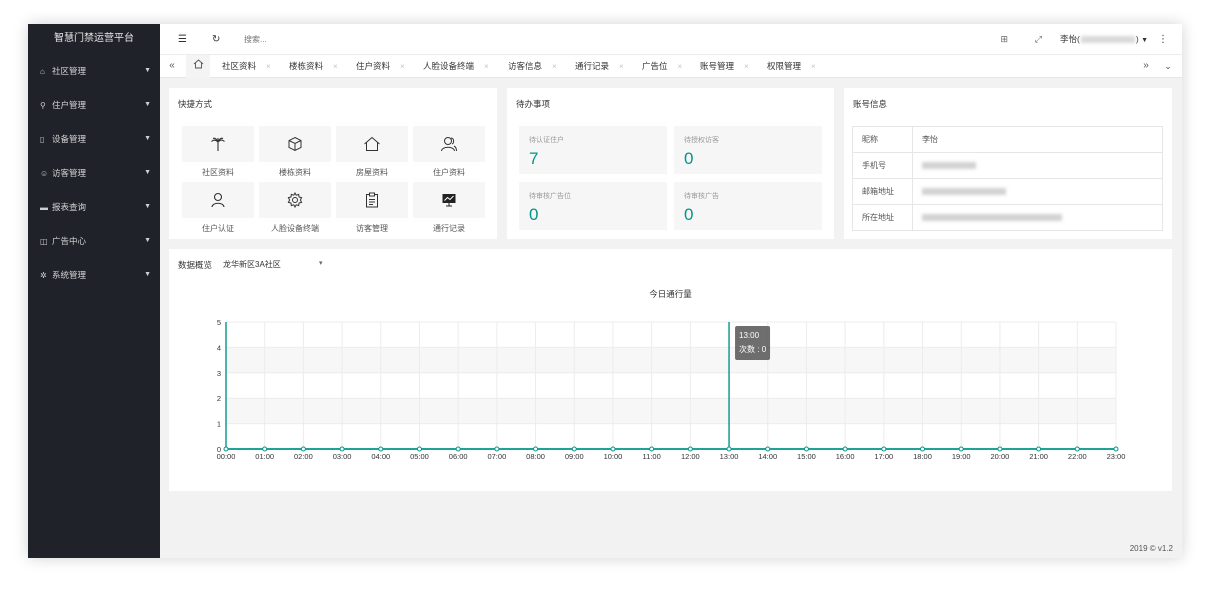 This screenshot has height=590, width=1210. I want to click on home-icon: ⌂, so click(42, 71).